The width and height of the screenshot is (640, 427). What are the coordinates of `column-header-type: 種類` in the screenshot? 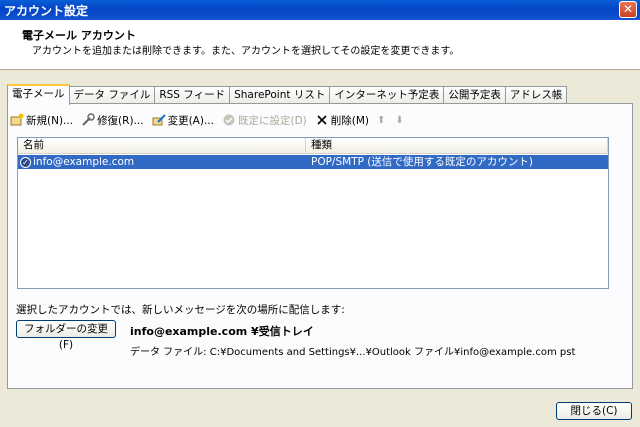 It's located at (457, 145).